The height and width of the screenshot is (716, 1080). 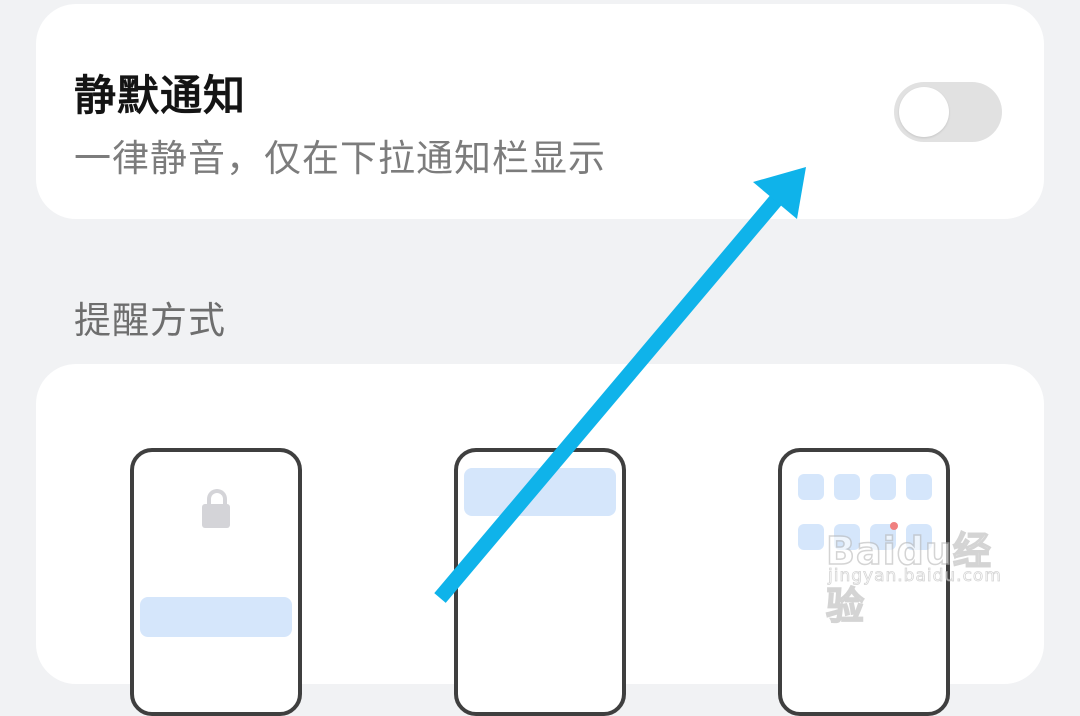 I want to click on silent-notification-toggle, so click(x=948, y=112).